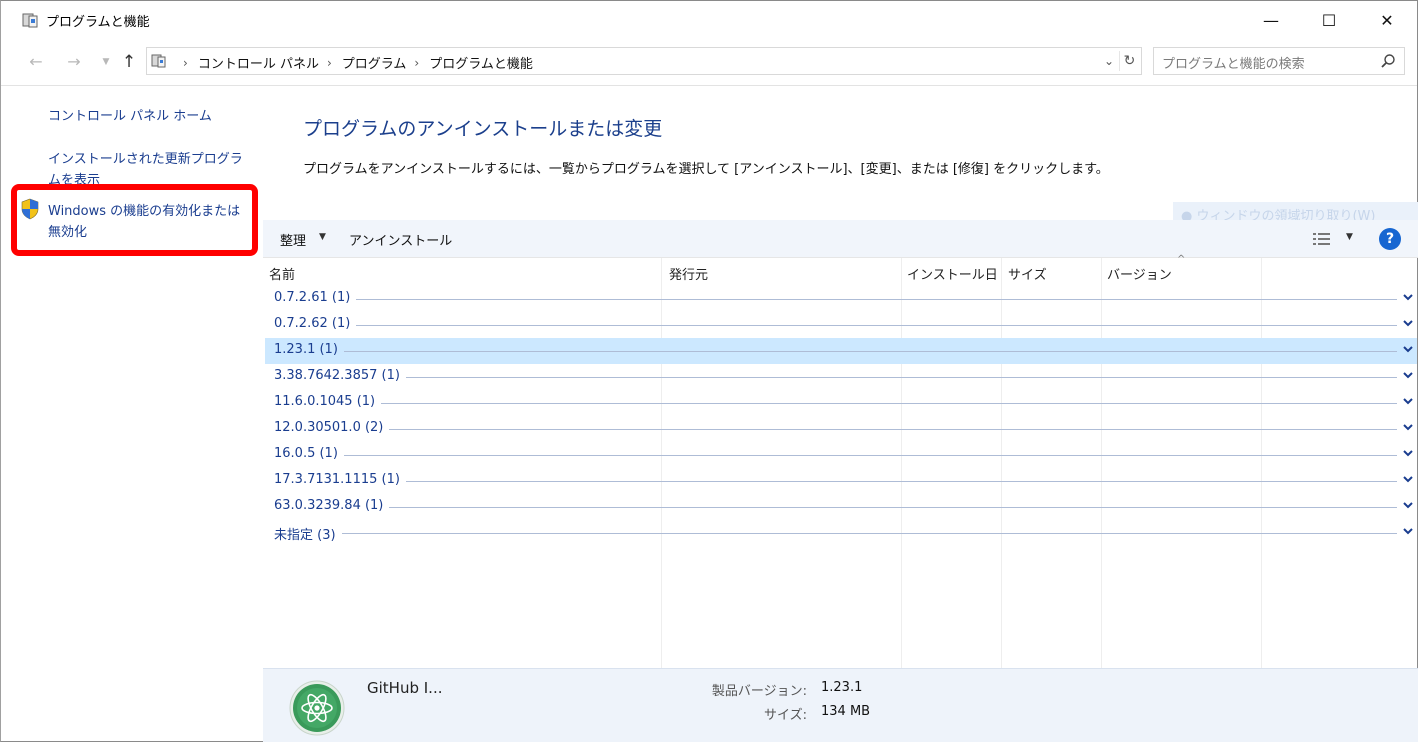 This screenshot has height=742, width=1418. Describe the element at coordinates (98, 22) in the screenshot. I see `window-title: プログラムと機能` at that location.